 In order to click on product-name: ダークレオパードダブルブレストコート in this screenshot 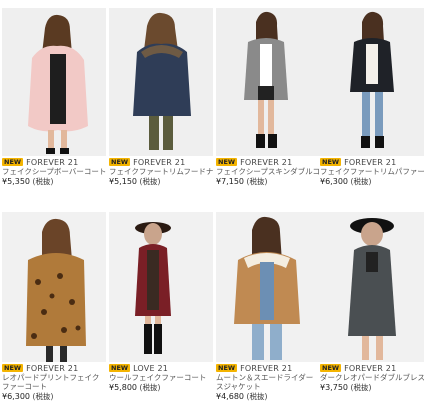, I will do `click(372, 377)`.